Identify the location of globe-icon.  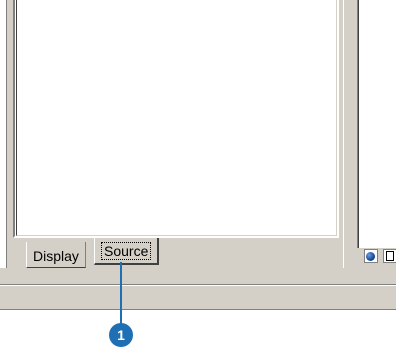
(370, 256).